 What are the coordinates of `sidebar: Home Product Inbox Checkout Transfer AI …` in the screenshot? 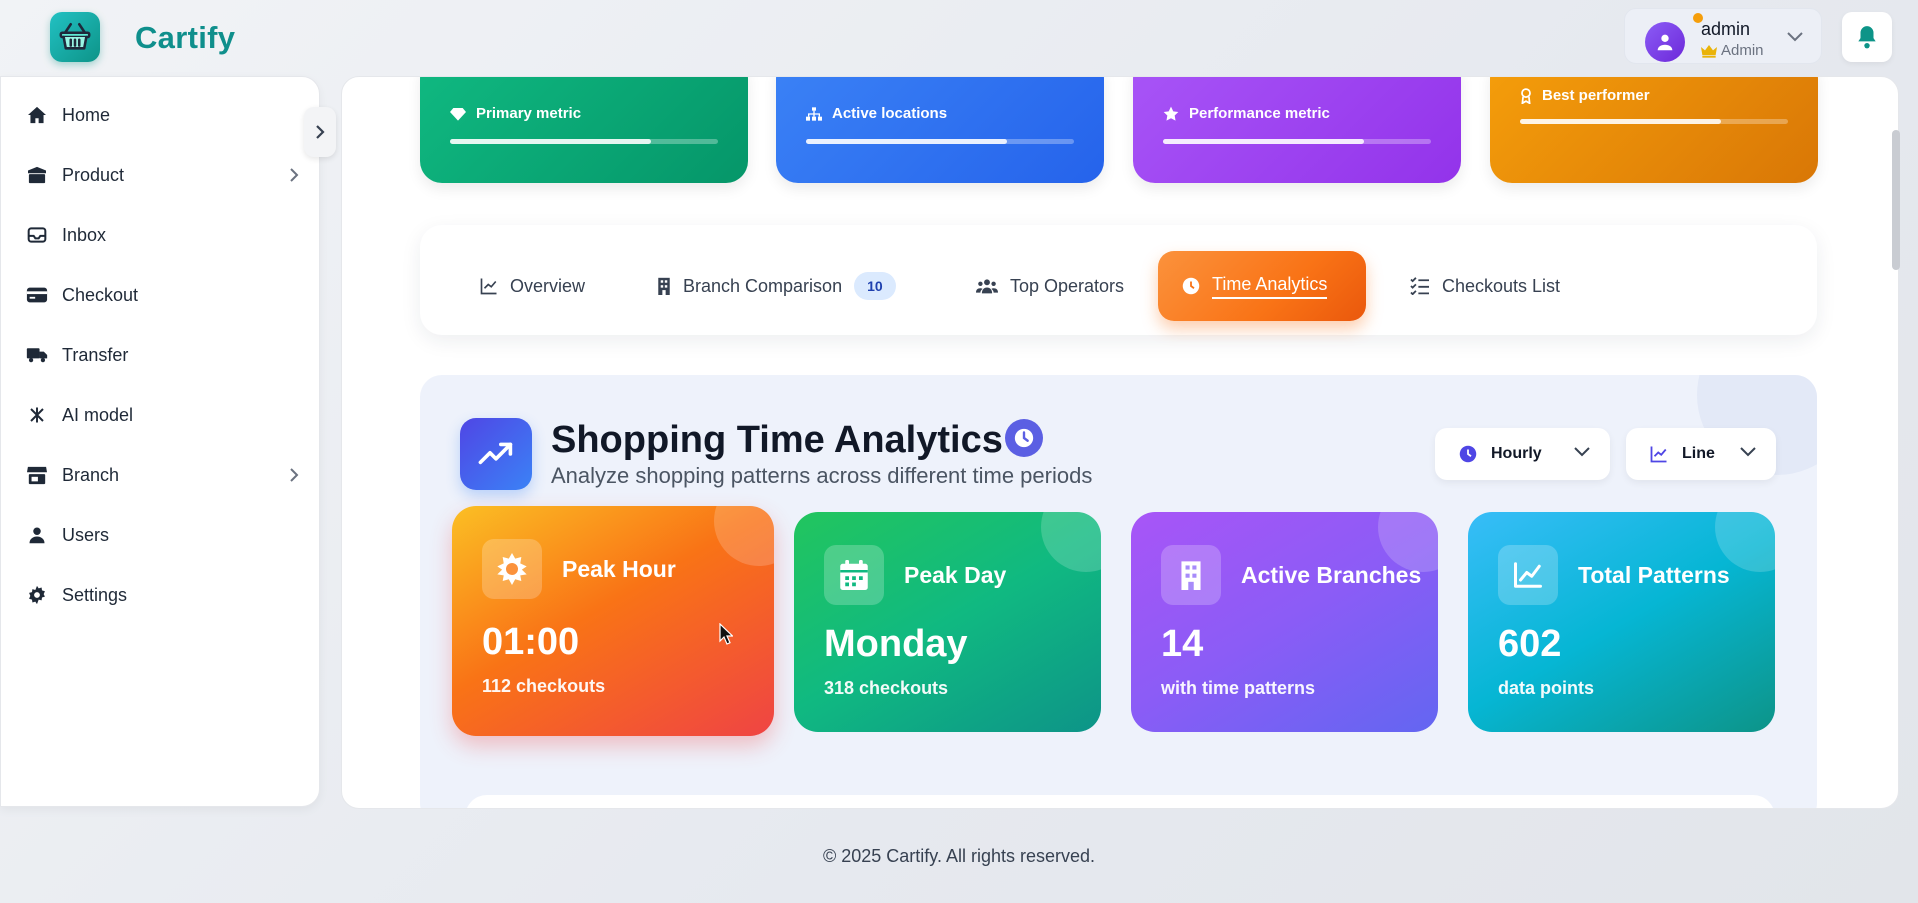 It's located at (160, 441).